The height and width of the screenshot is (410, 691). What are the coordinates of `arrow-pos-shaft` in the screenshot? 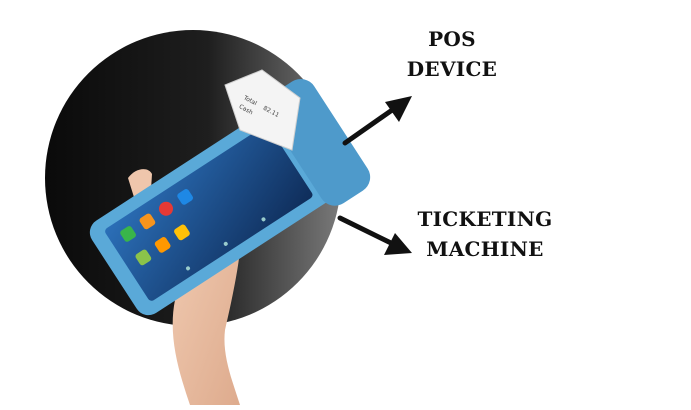 It's located at (370, 125).